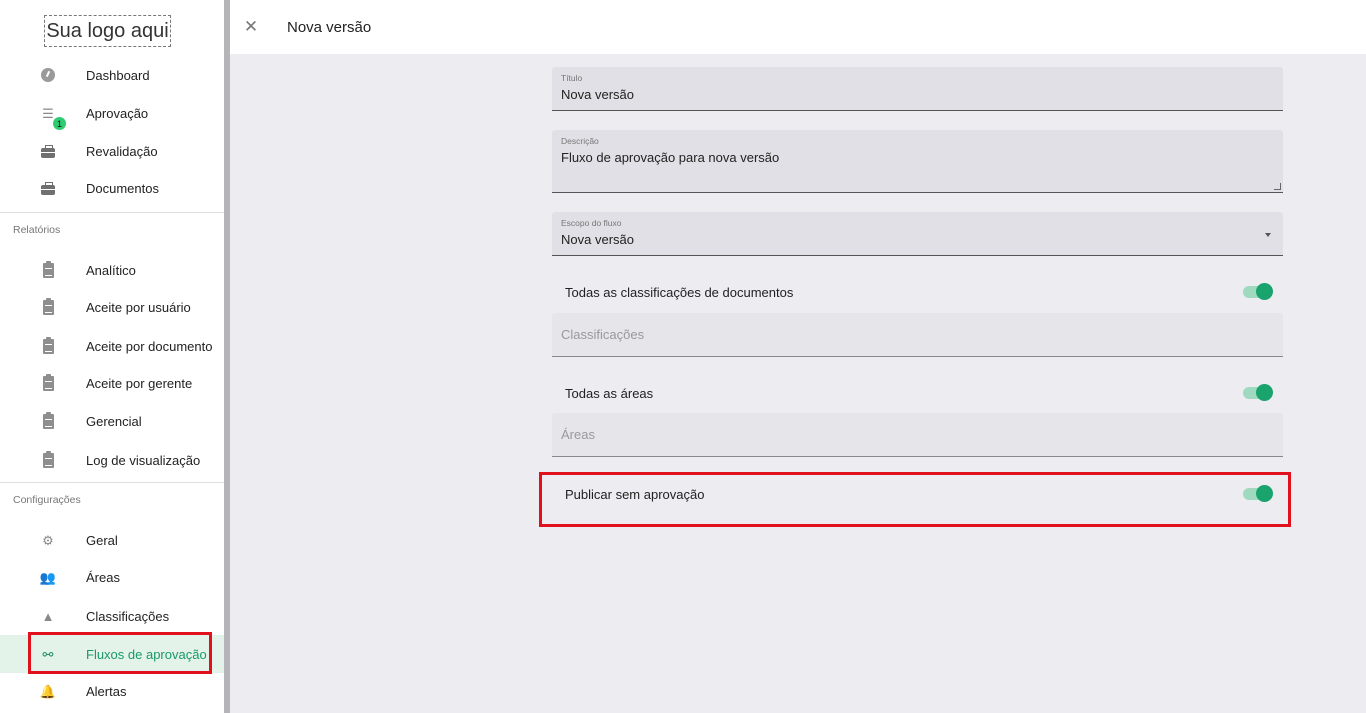 Image resolution: width=1366 pixels, height=713 pixels. I want to click on sidebar-item-label: Aceite por documento, so click(149, 346).